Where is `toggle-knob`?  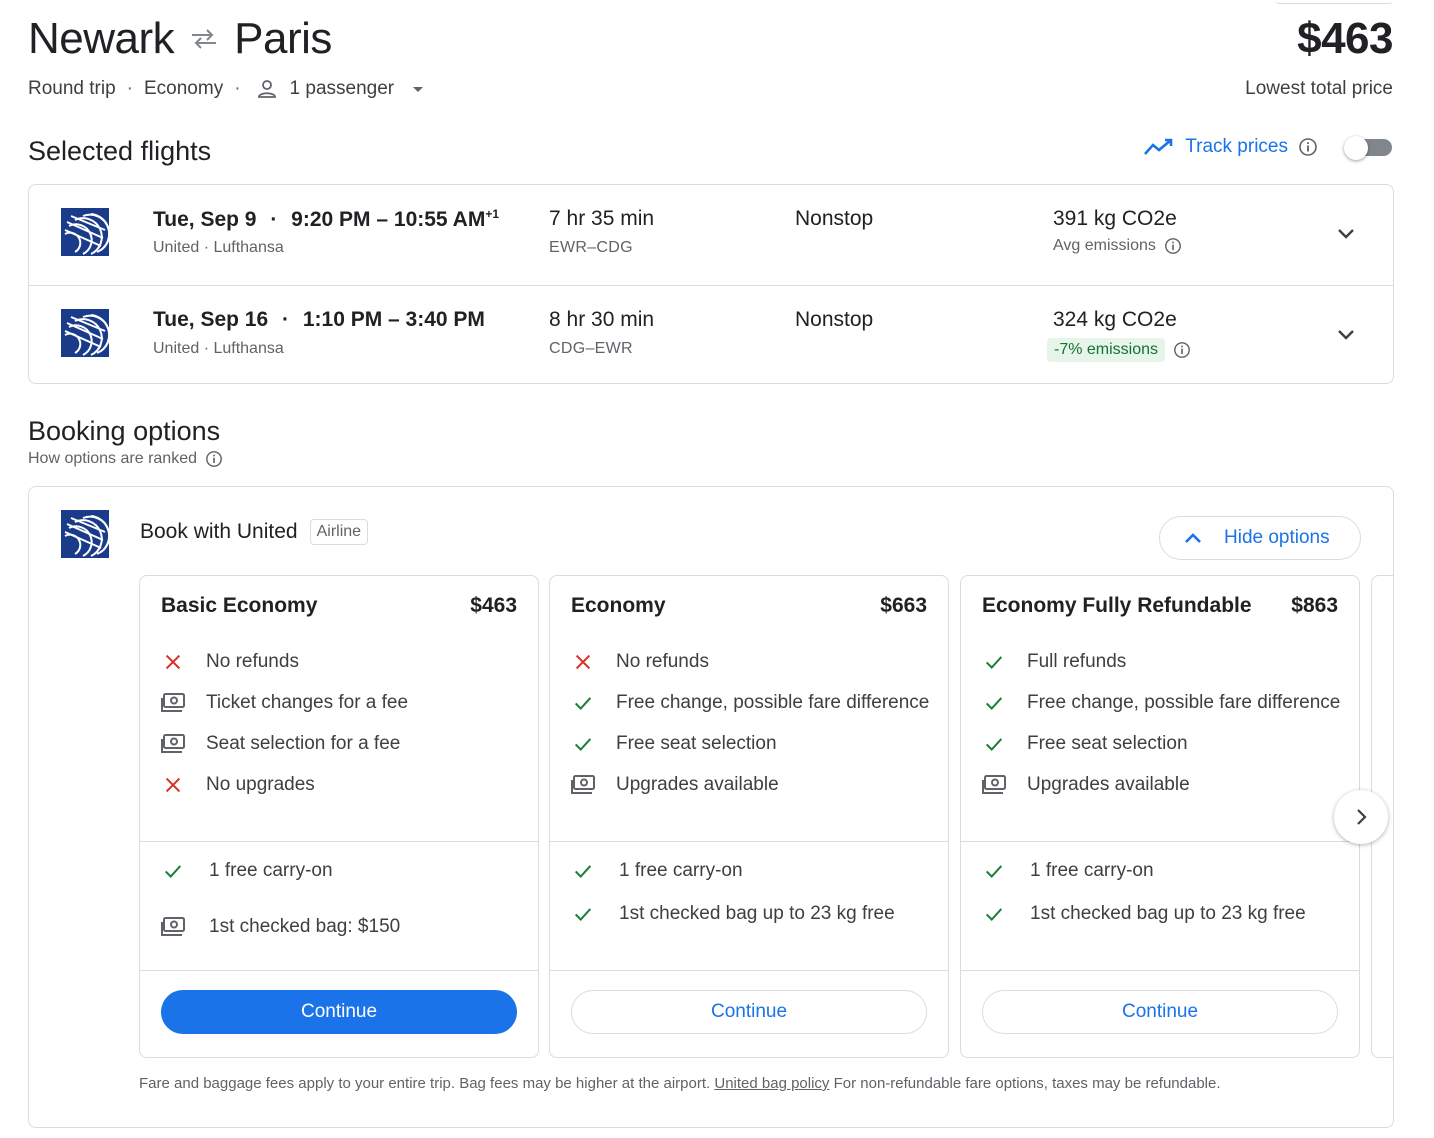
toggle-knob is located at coordinates (1356, 148).